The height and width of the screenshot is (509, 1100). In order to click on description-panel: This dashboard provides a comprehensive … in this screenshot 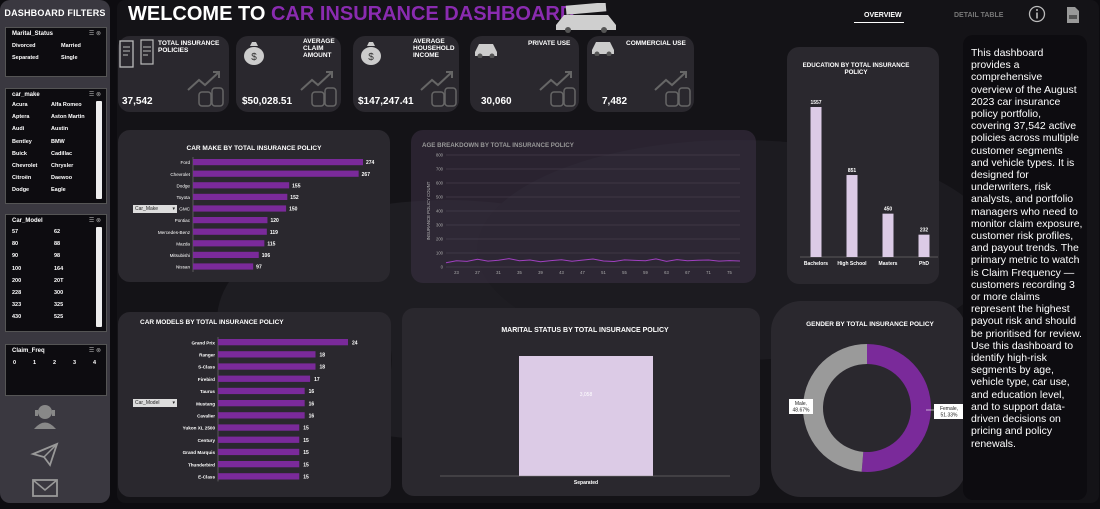, I will do `click(1025, 267)`.